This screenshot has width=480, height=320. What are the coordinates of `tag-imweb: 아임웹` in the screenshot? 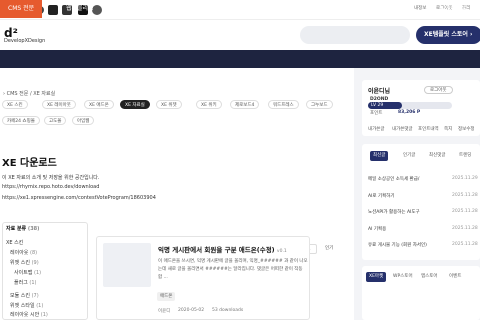 It's located at (83, 120).